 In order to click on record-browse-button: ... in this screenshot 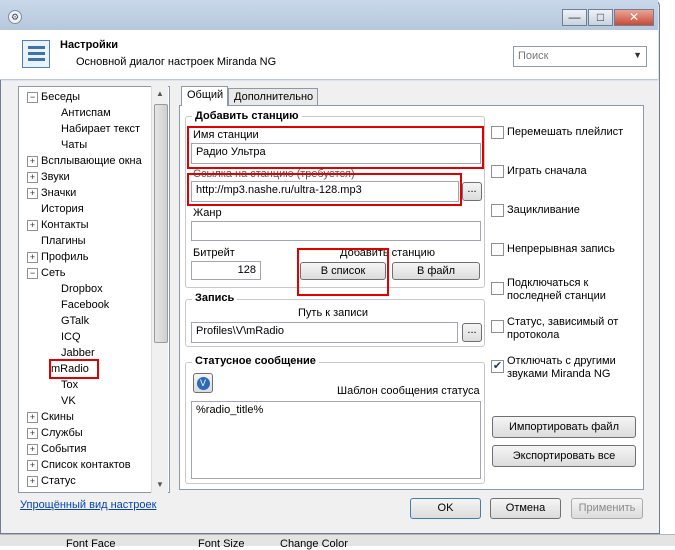, I will do `click(472, 332)`.